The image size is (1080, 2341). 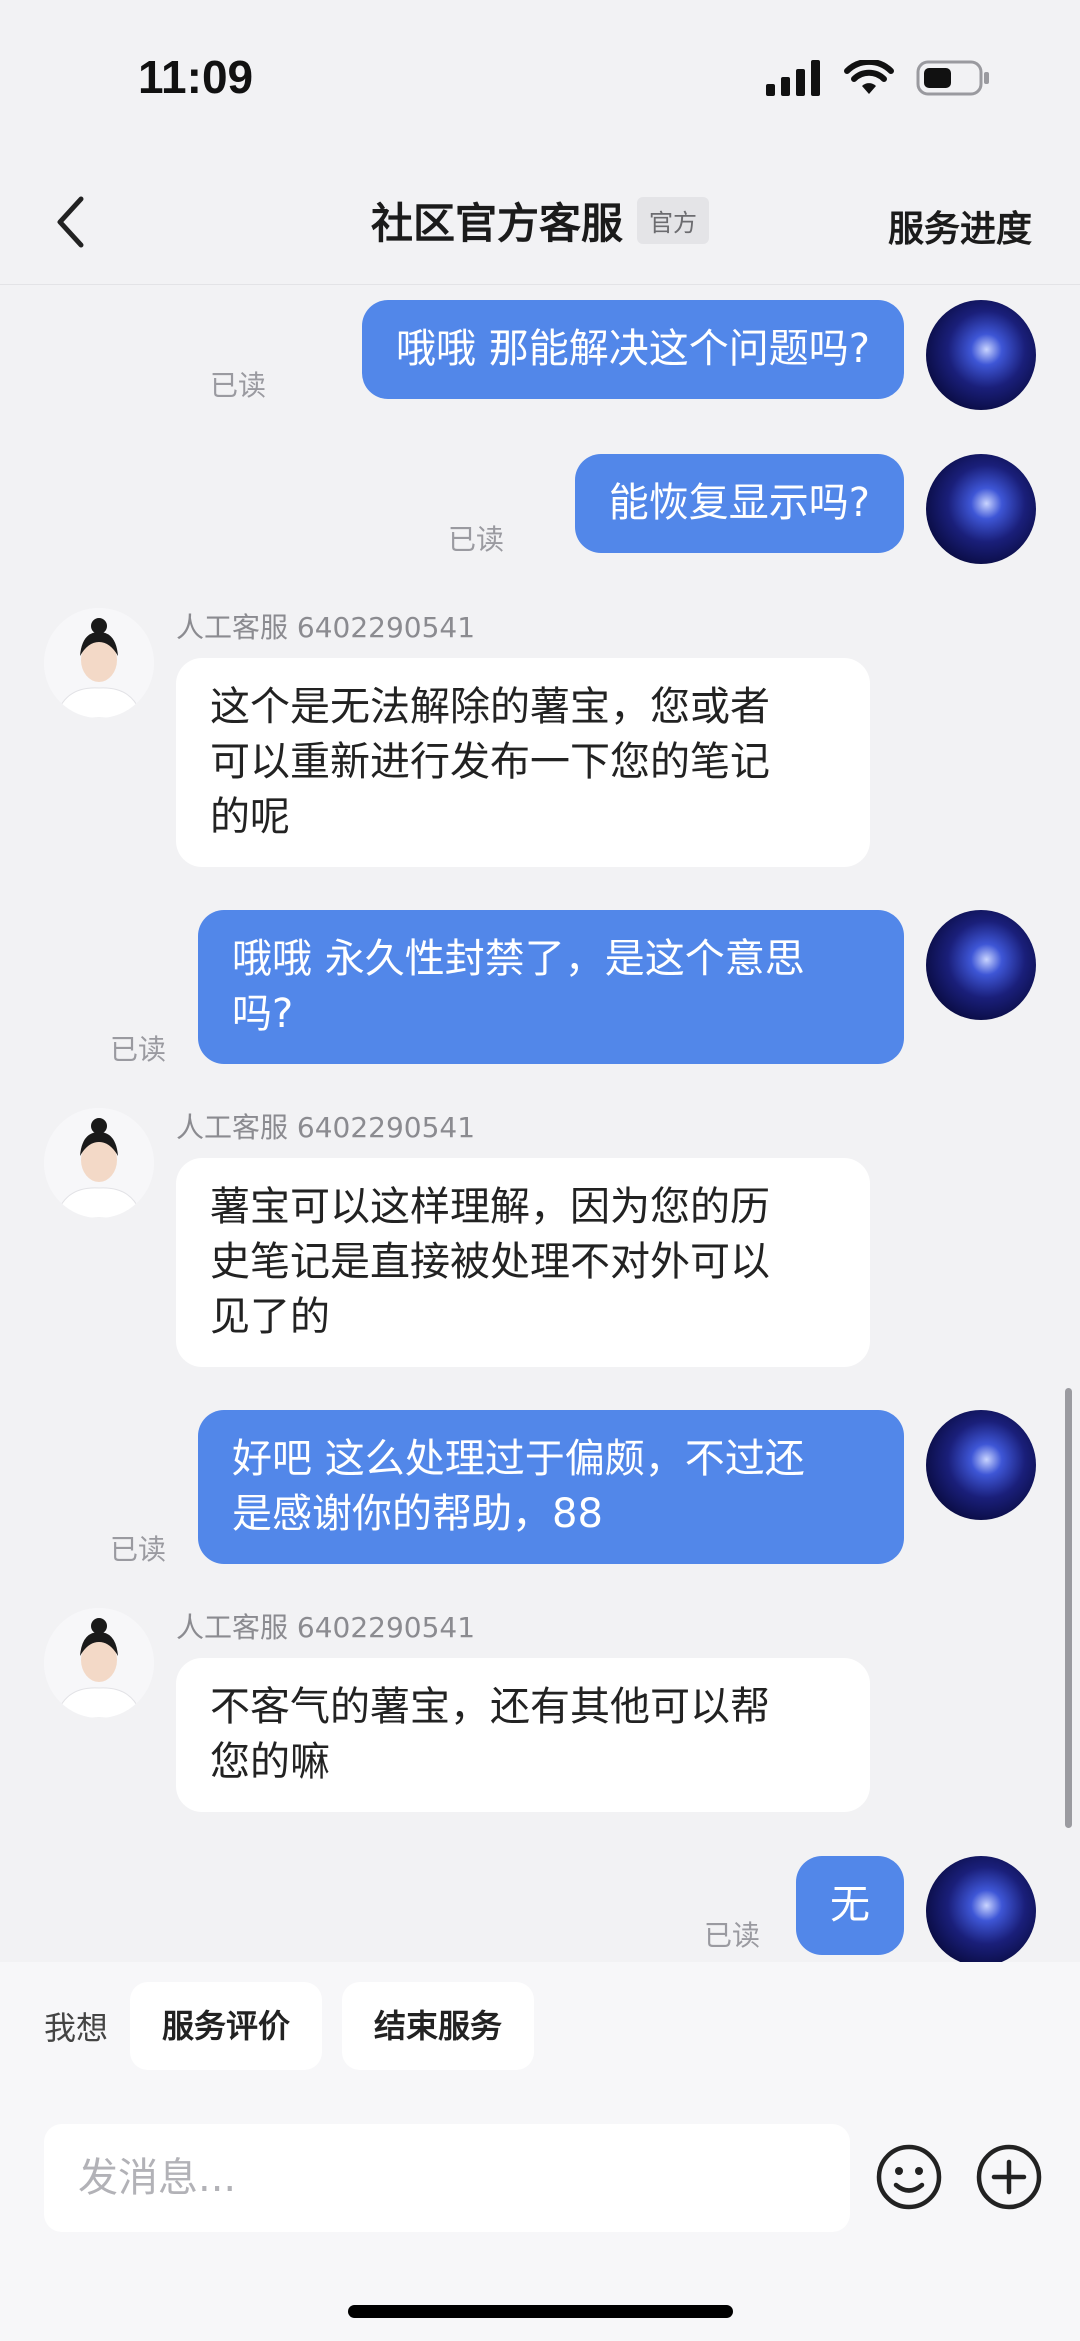 I want to click on message-input-box, so click(x=447, y=2178).